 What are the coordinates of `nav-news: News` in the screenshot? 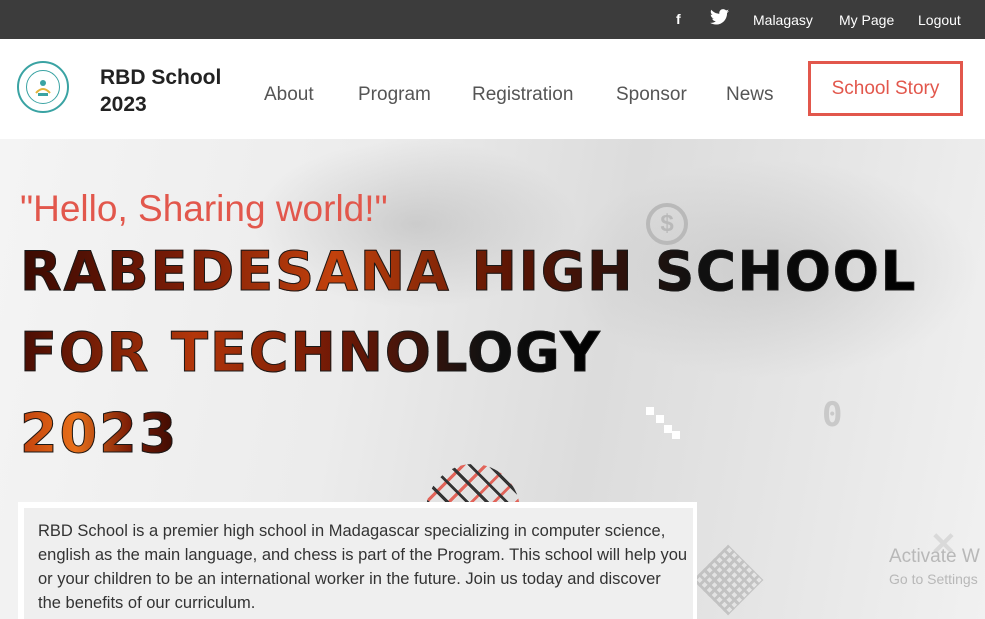 It's located at (750, 95).